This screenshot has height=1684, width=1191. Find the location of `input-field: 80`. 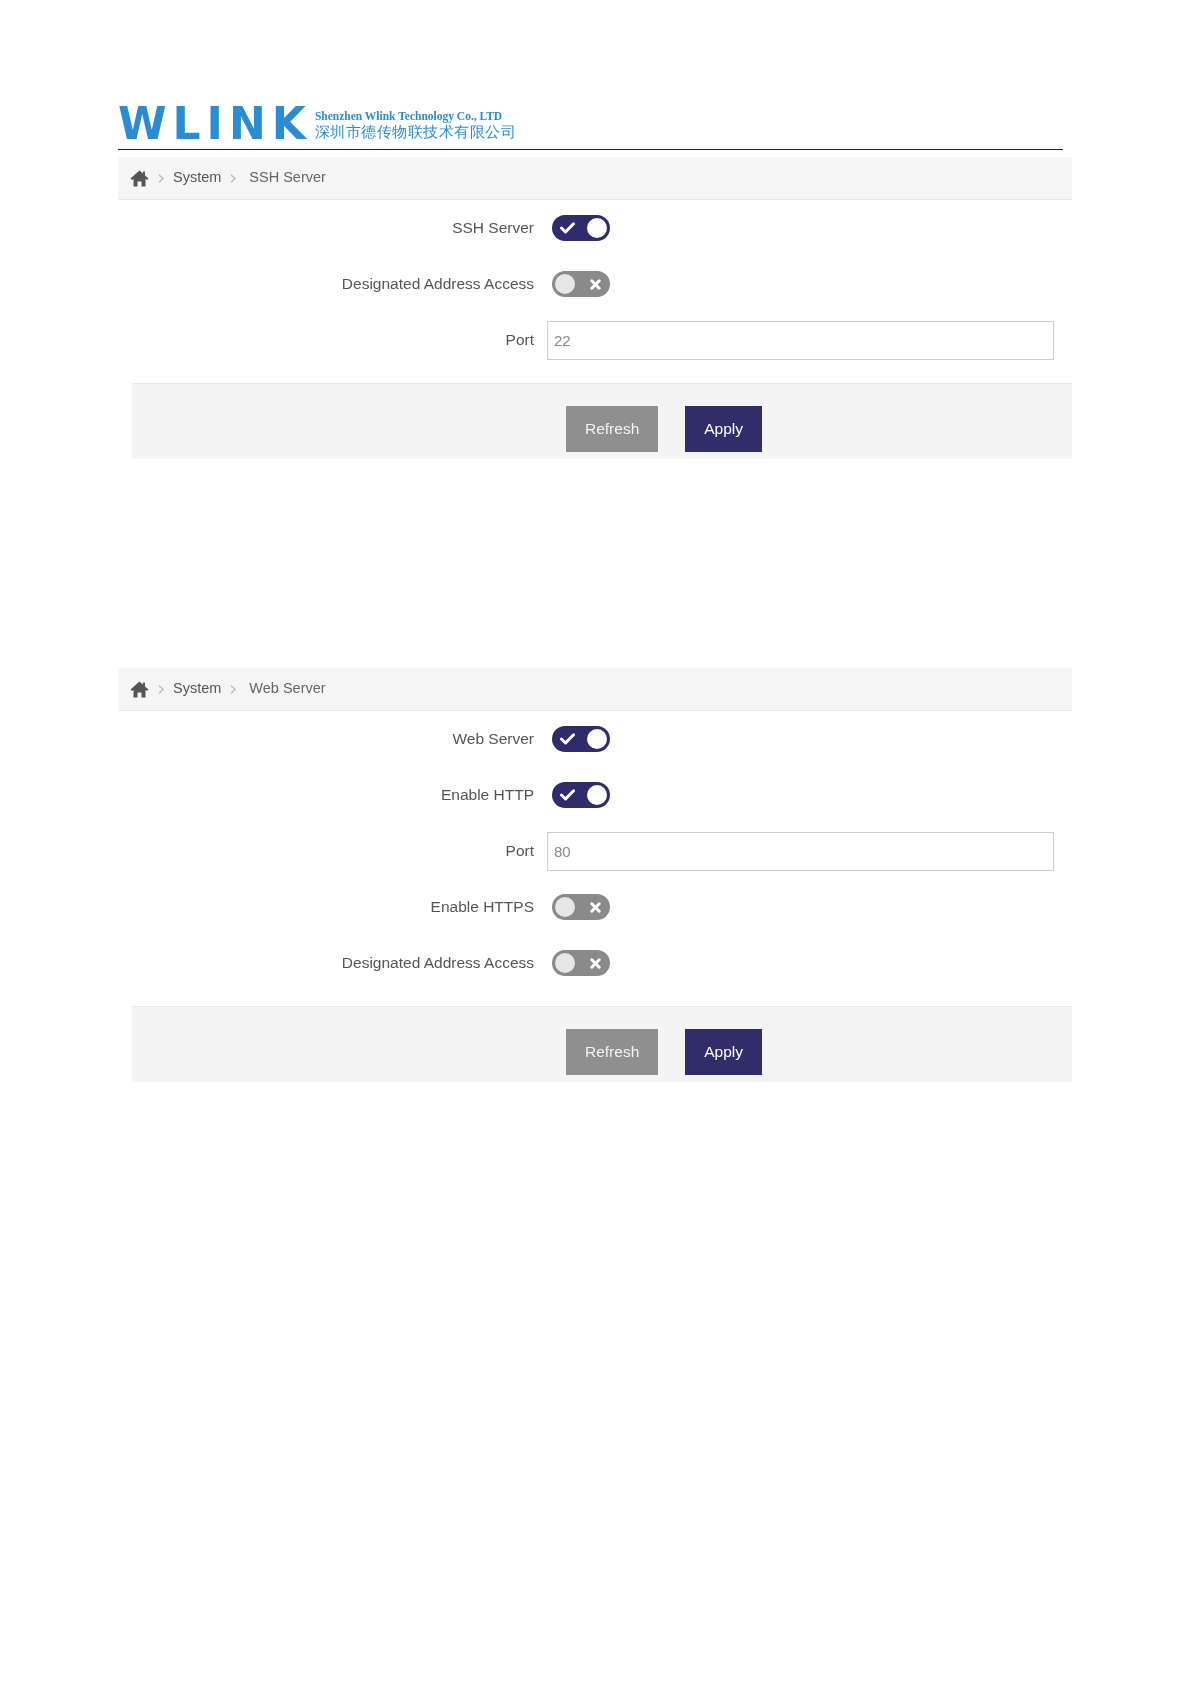

input-field: 80 is located at coordinates (800, 851).